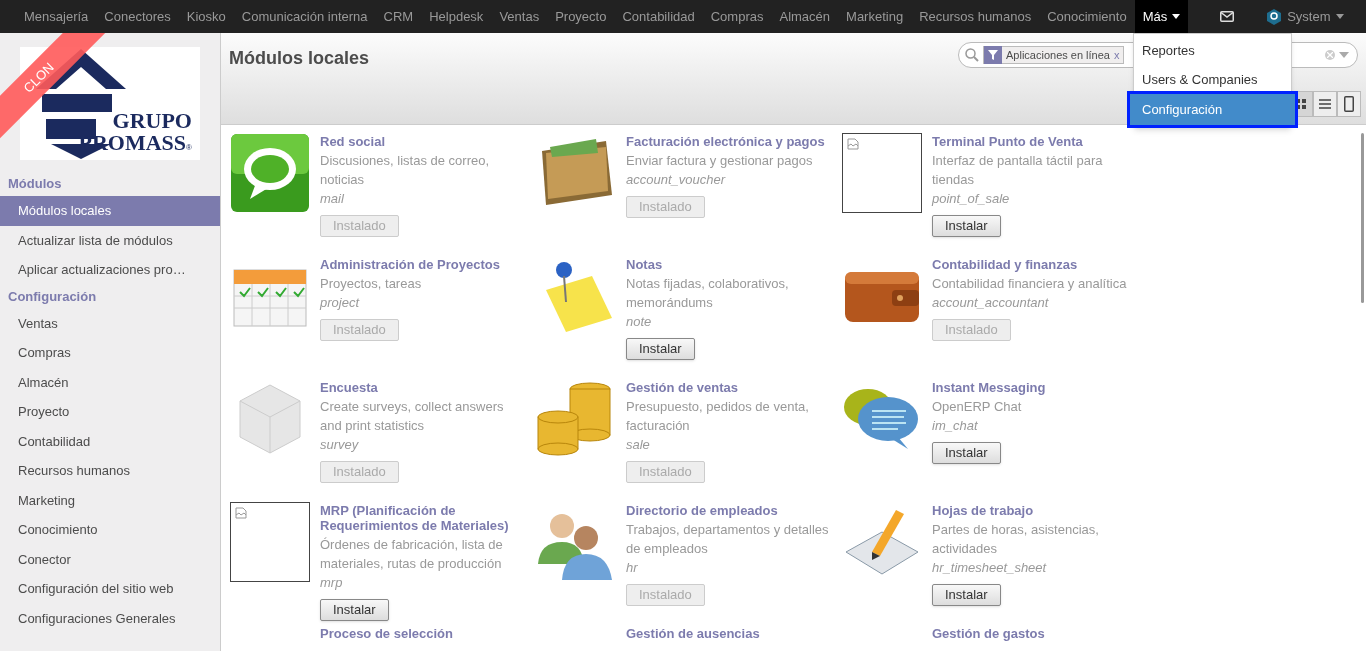 The width and height of the screenshot is (1366, 651). What do you see at coordinates (989, 568) in the screenshot?
I see `module-technical-name: hr_timesheet_sheet` at bounding box center [989, 568].